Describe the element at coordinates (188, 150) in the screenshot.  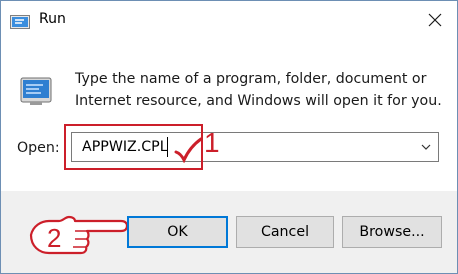
I see `checkmark-icon` at that location.